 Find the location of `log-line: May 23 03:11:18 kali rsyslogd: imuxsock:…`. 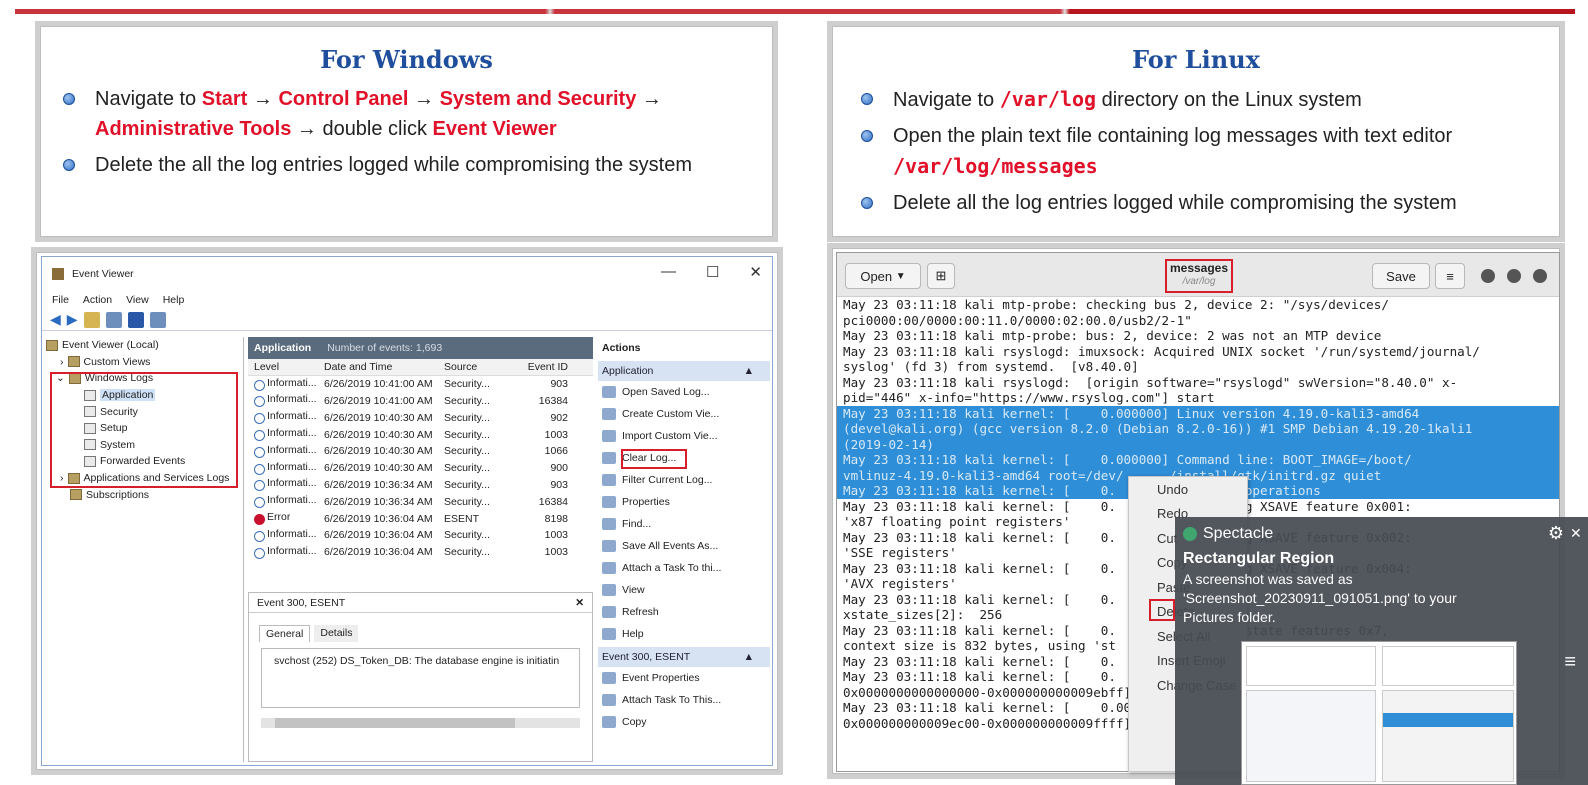

log-line: May 23 03:11:18 kali rsyslogd: imuxsock:… is located at coordinates (1161, 351).